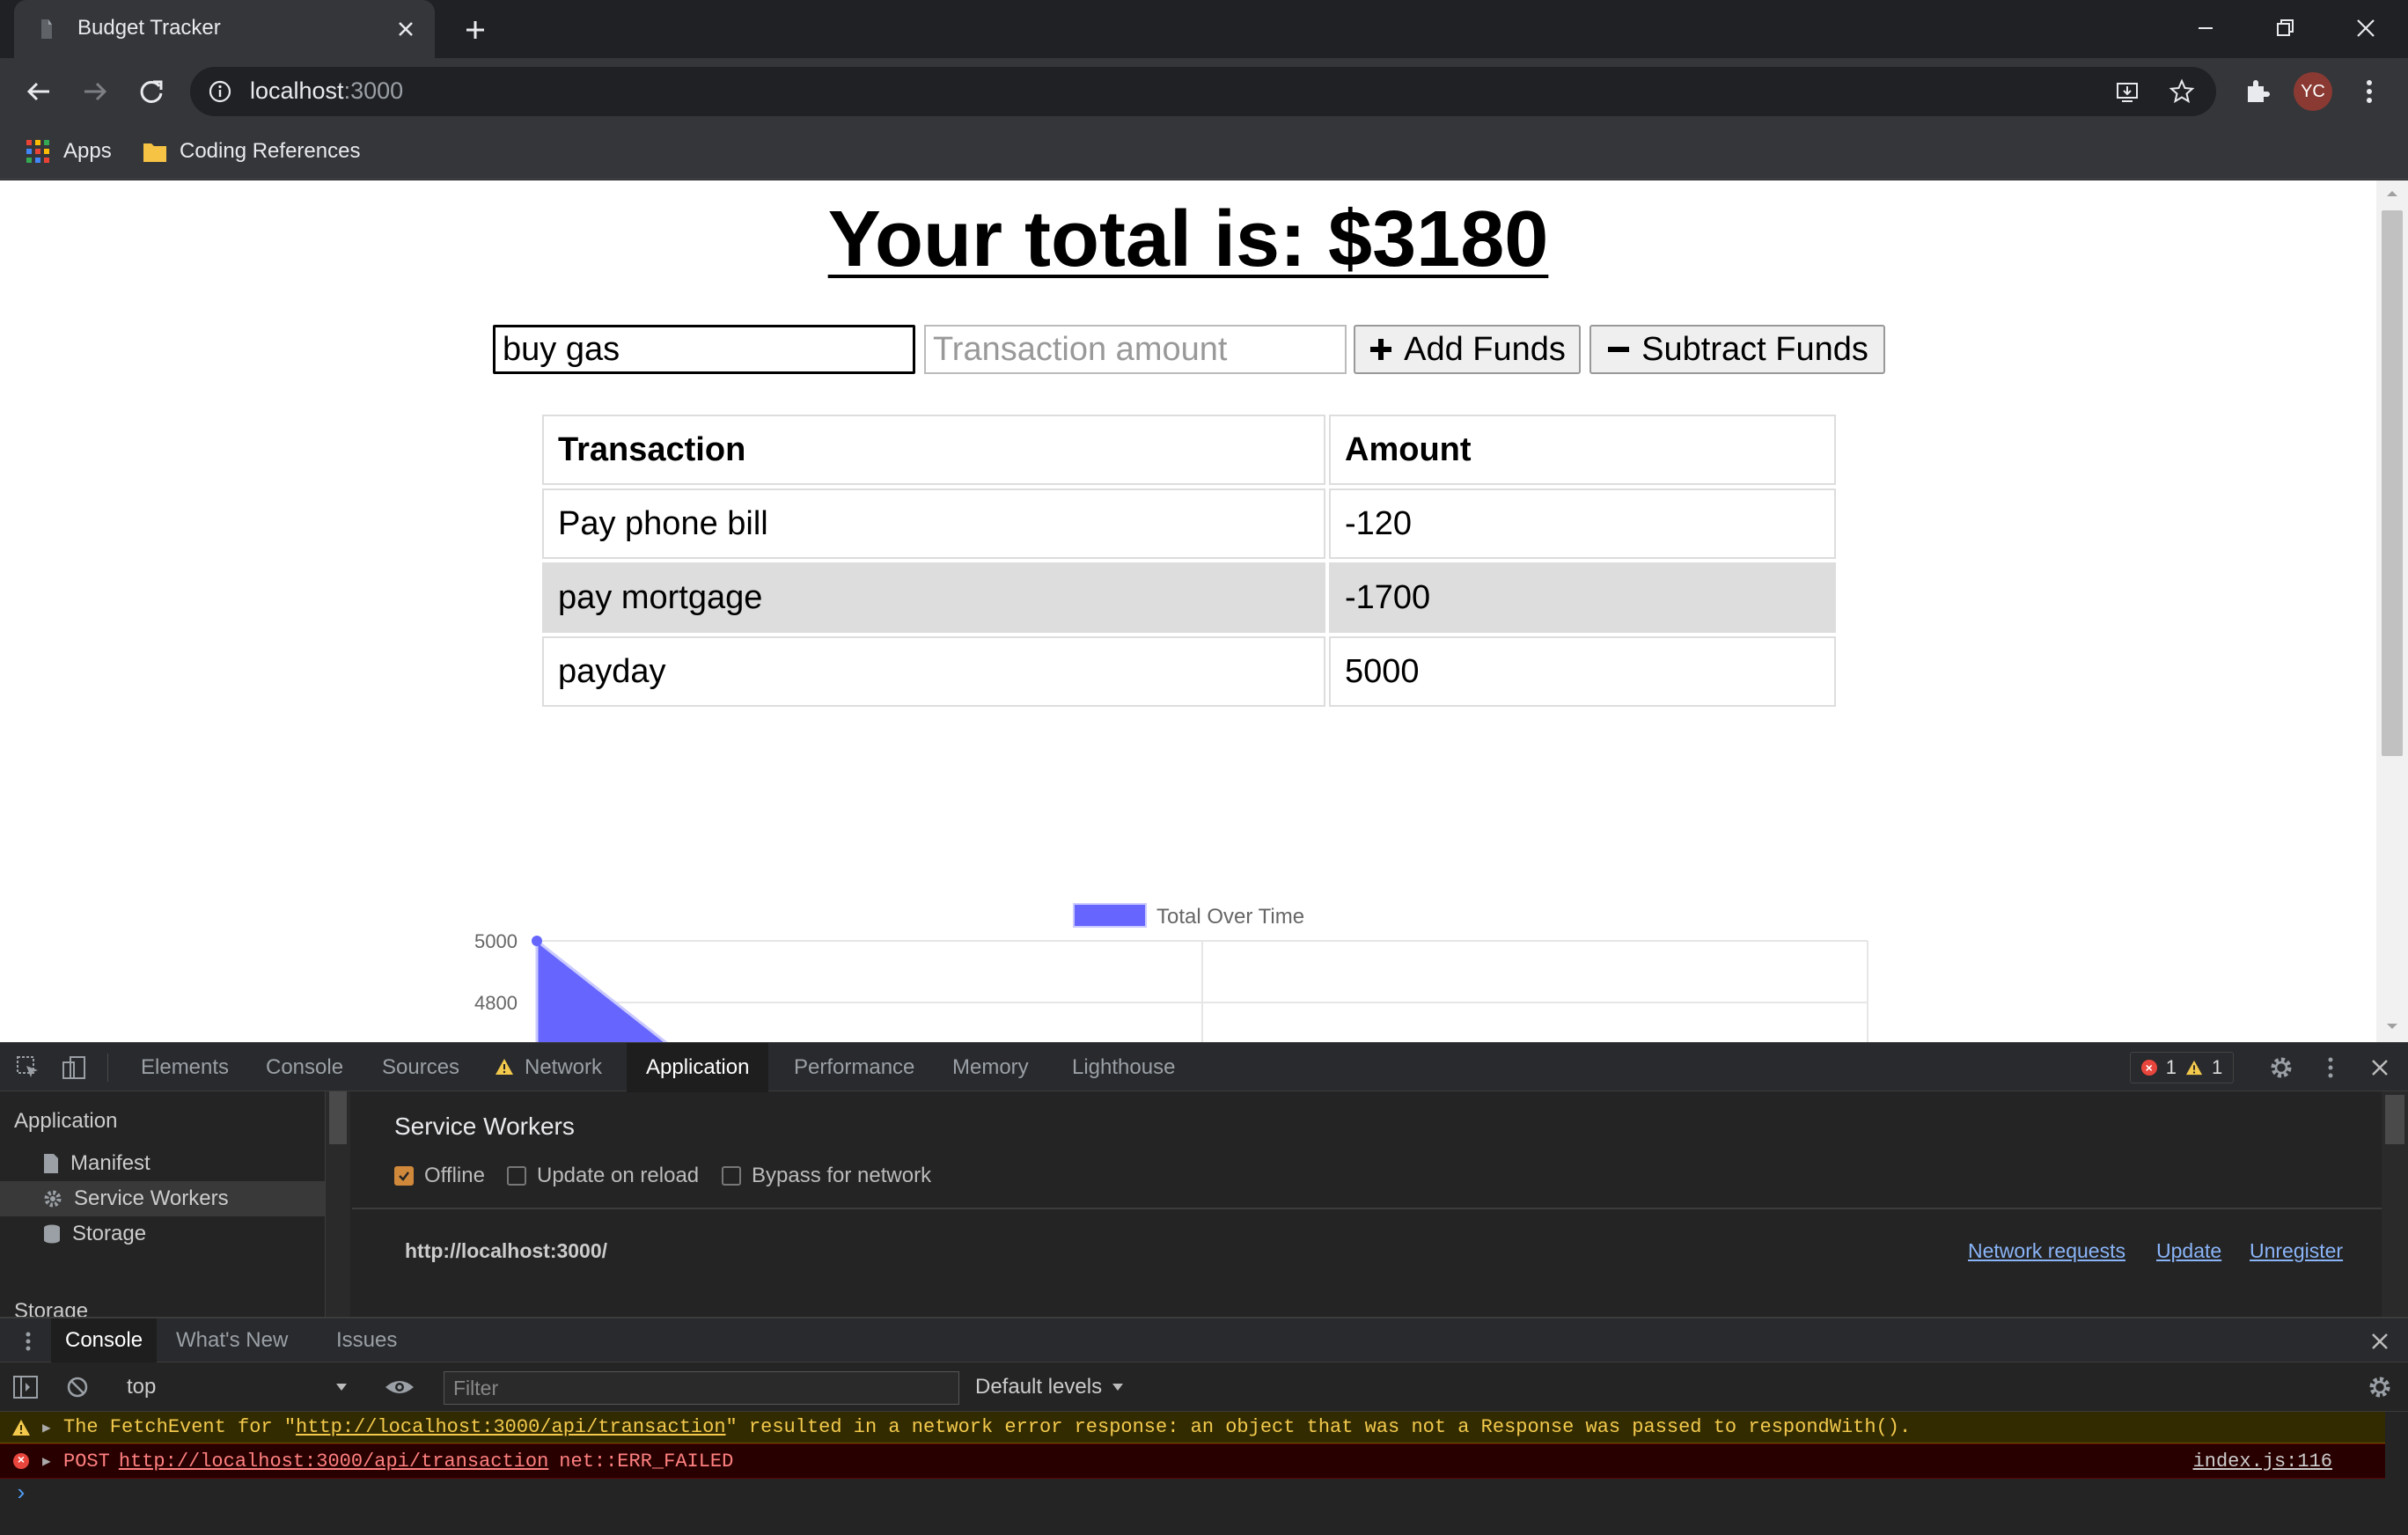 This screenshot has height=1535, width=2408. What do you see at coordinates (2188, 1251) in the screenshot?
I see `update-link: Update` at bounding box center [2188, 1251].